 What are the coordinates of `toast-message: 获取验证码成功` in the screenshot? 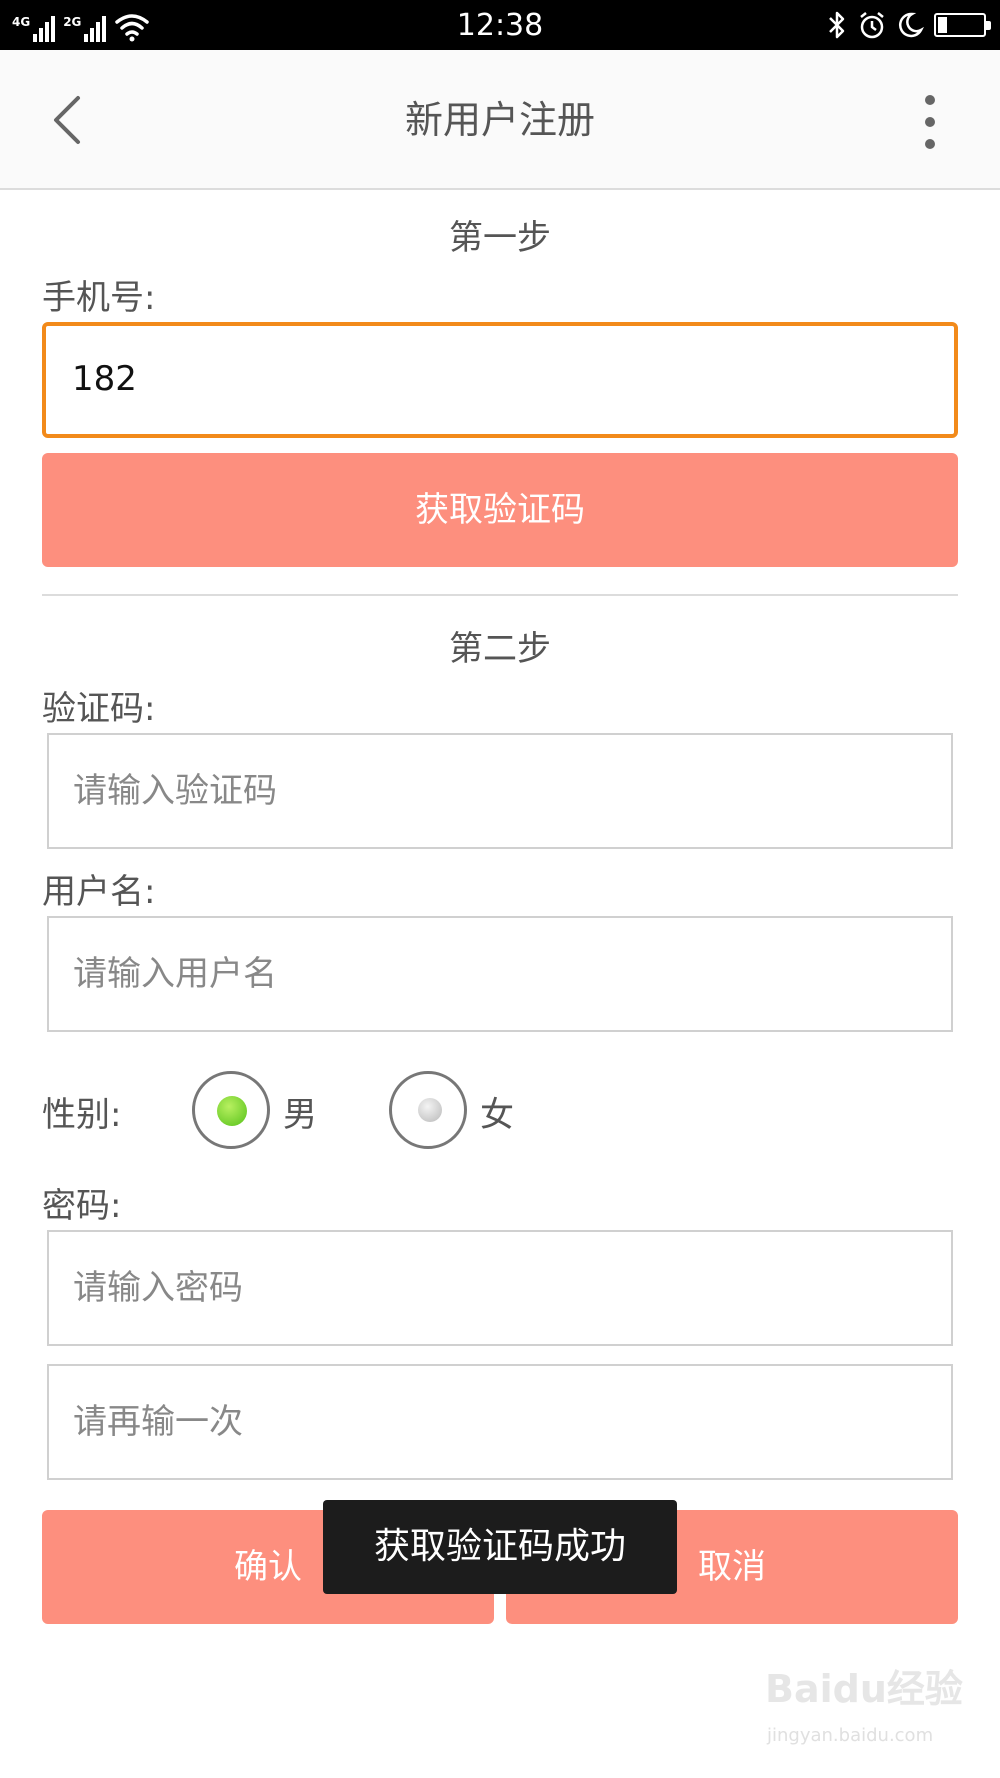 It's located at (500, 1547).